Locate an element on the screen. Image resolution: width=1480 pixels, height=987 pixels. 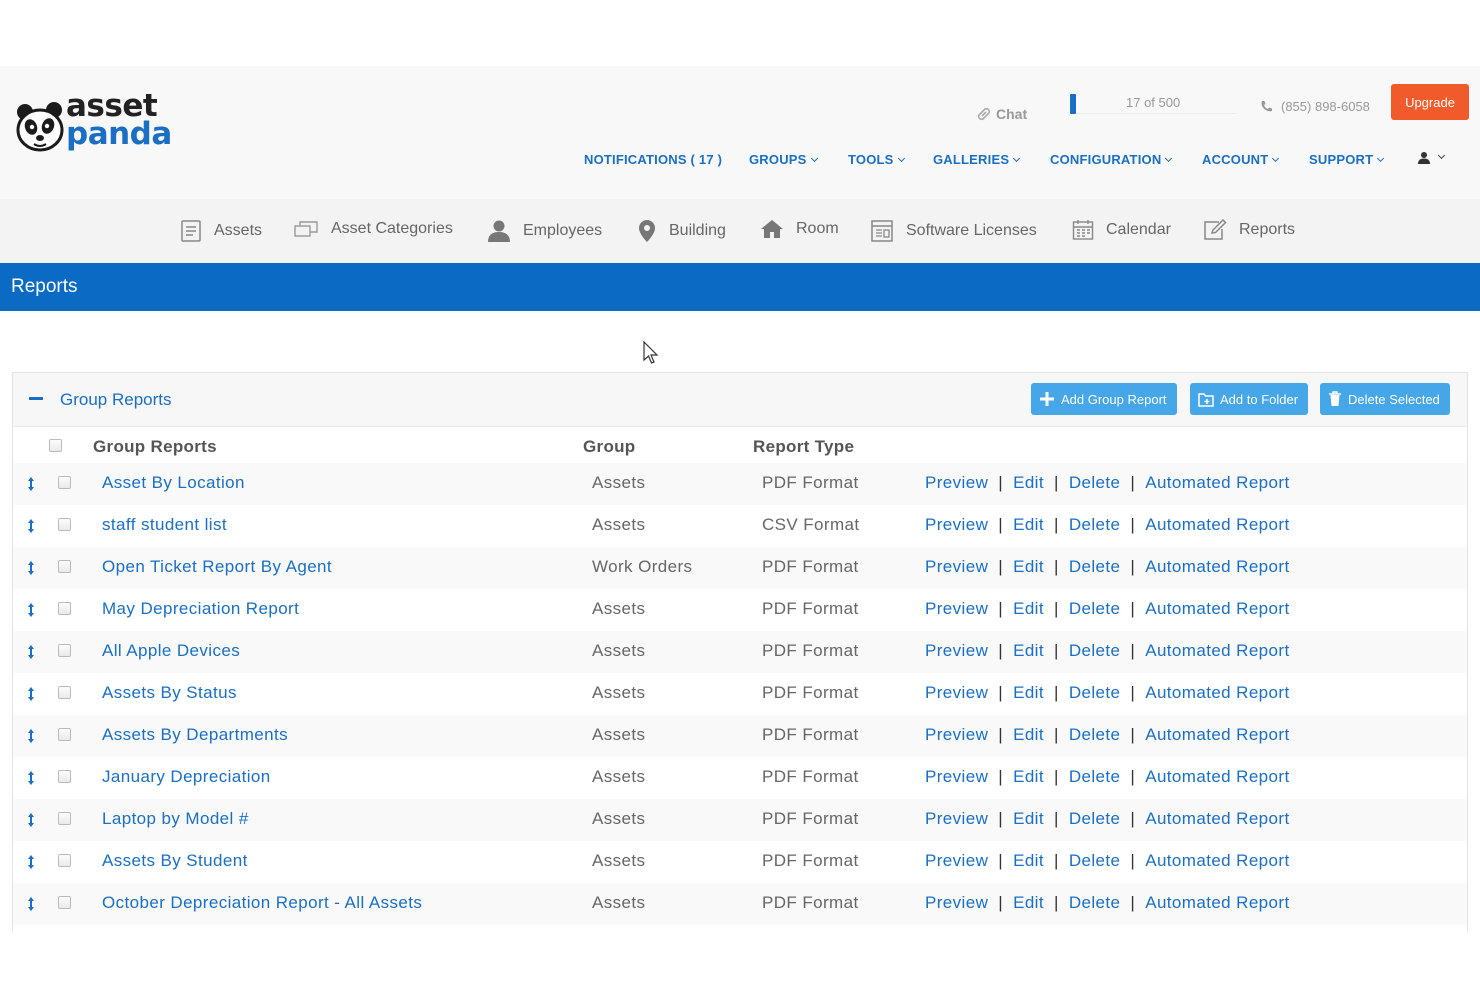
add-group-report-button: Add Group Report is located at coordinates (1104, 399).